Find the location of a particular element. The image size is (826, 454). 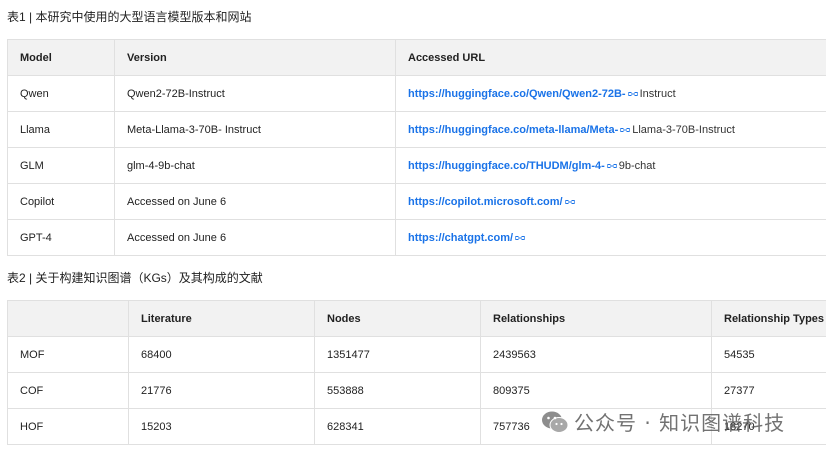

url-link: https://huggingface.co/meta-llama/Meta- is located at coordinates (513, 130).